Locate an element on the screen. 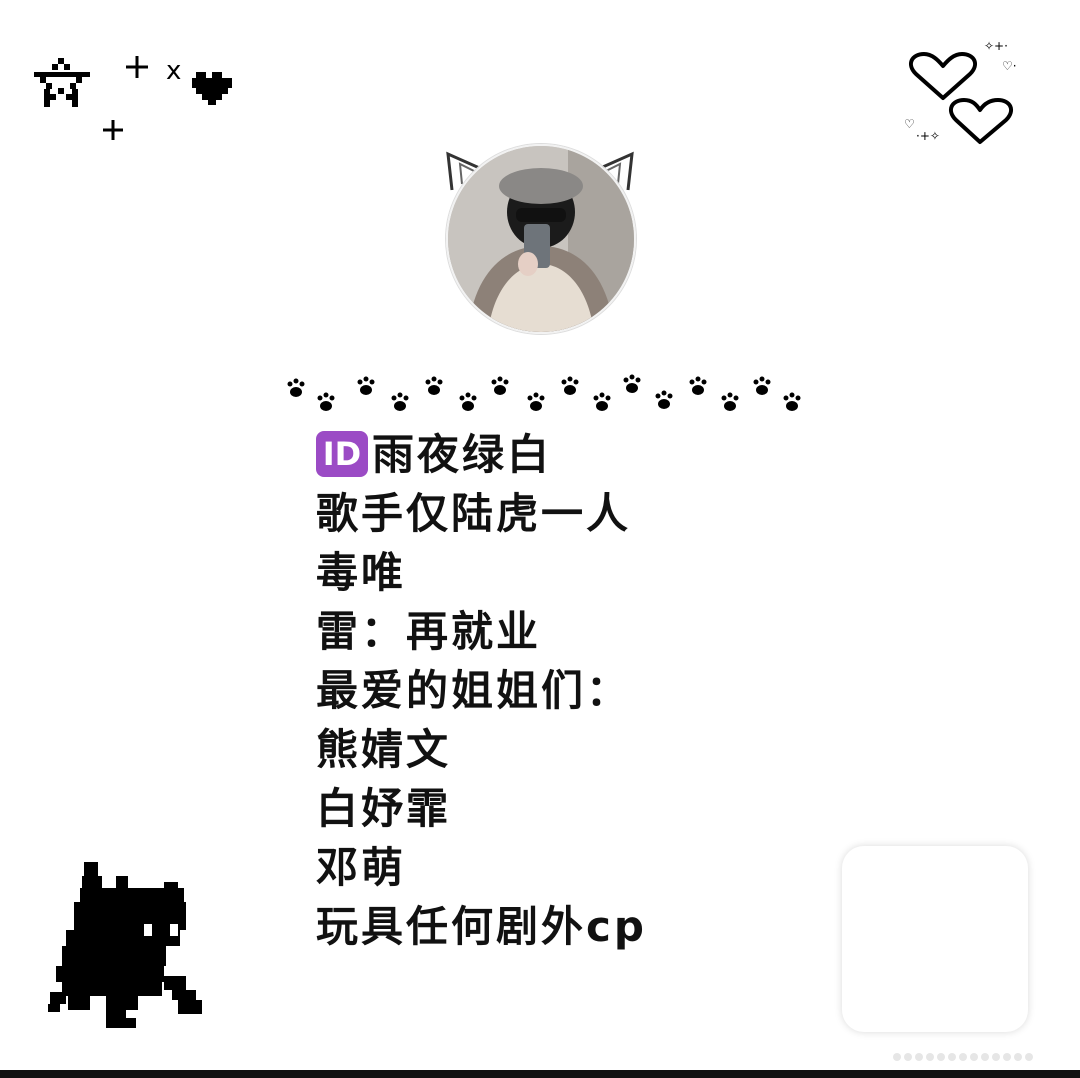 Image resolution: width=1080 pixels, height=1078 pixels. avatar-photo is located at coordinates (541, 239).